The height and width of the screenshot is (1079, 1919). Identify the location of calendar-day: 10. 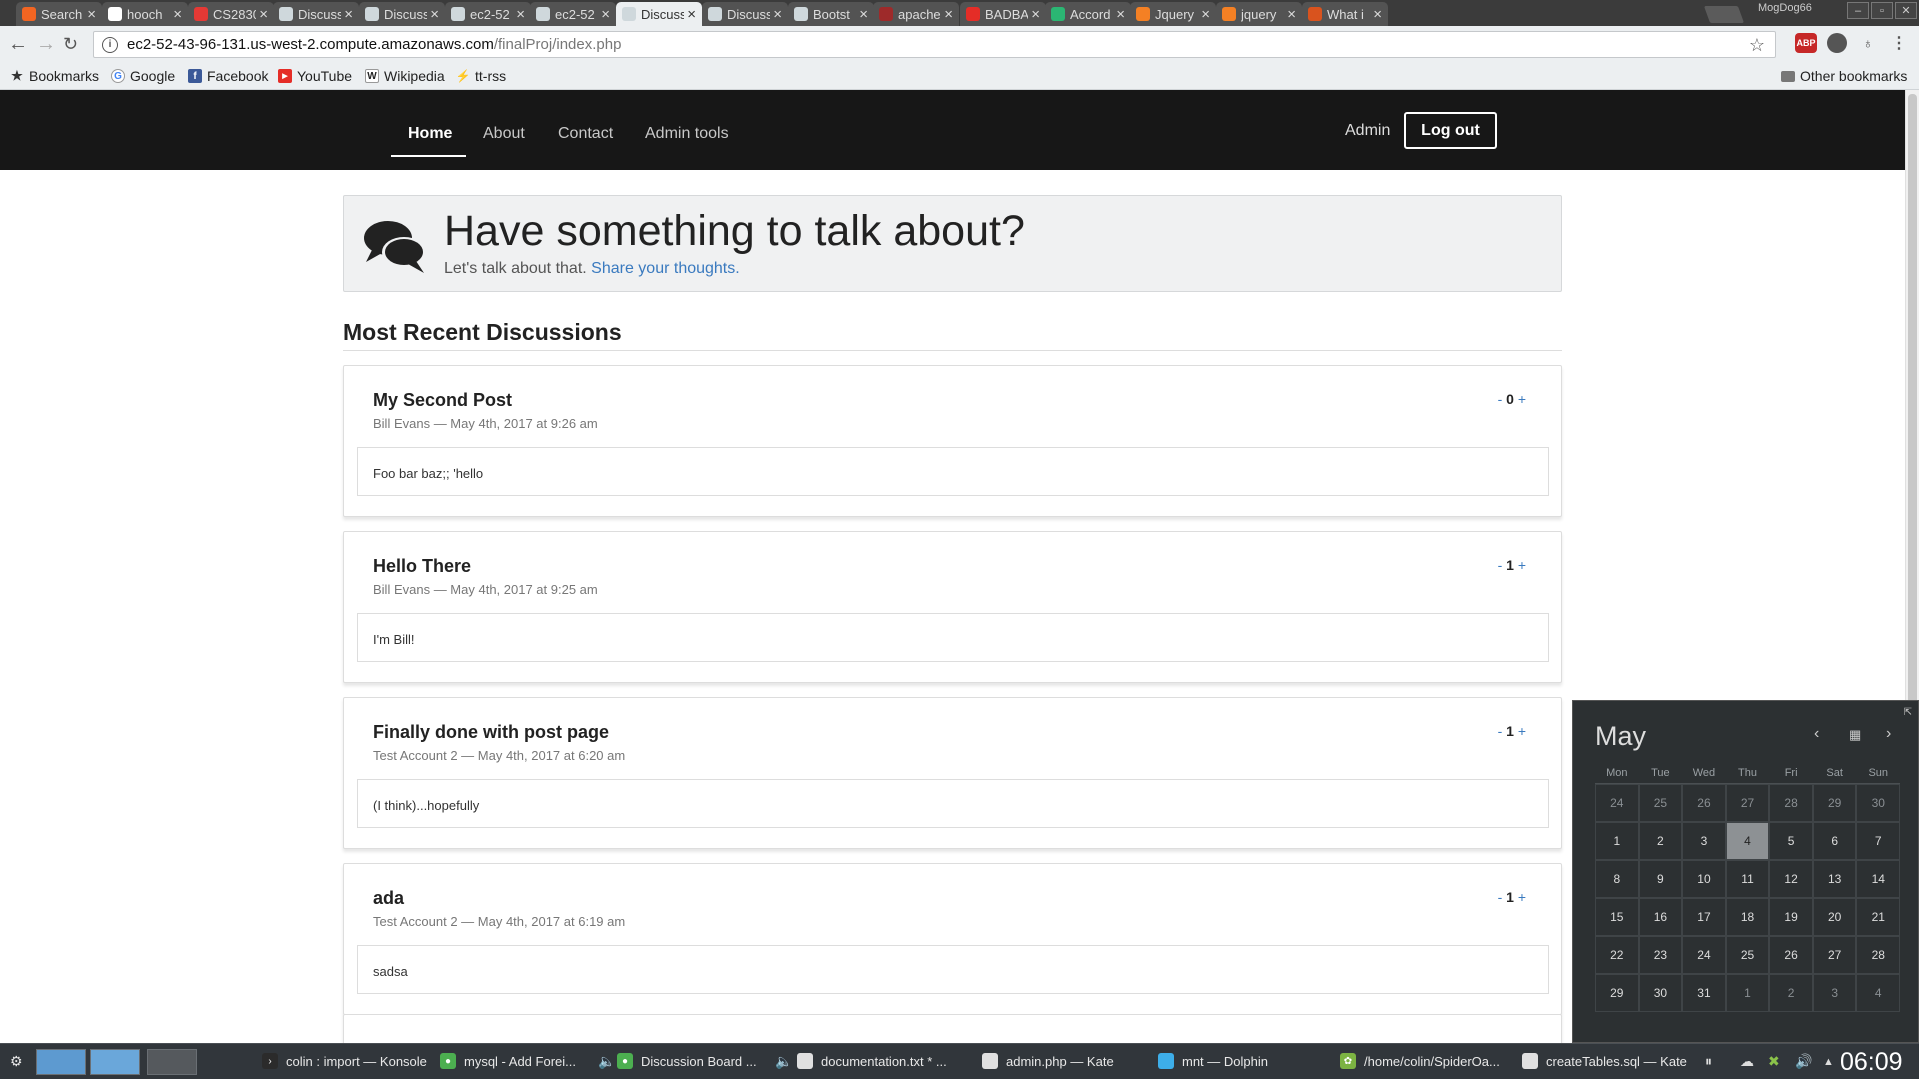
(1704, 879).